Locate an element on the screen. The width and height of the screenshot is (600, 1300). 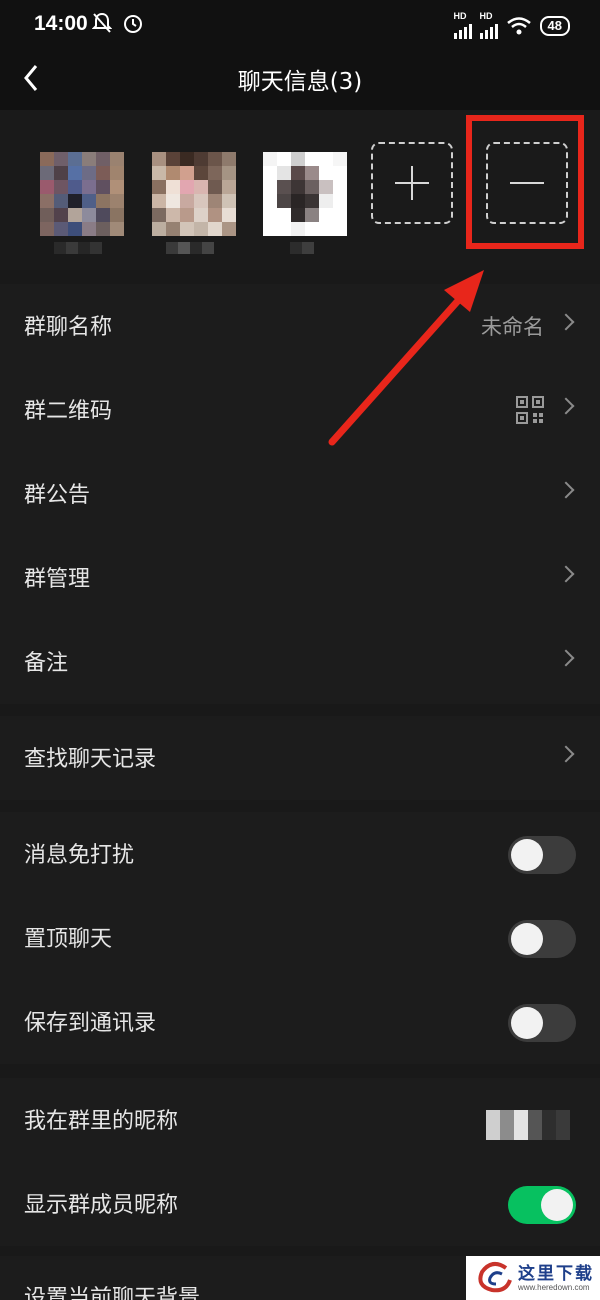
watermark-url: www.heredown.com is located at coordinates (554, 1287).